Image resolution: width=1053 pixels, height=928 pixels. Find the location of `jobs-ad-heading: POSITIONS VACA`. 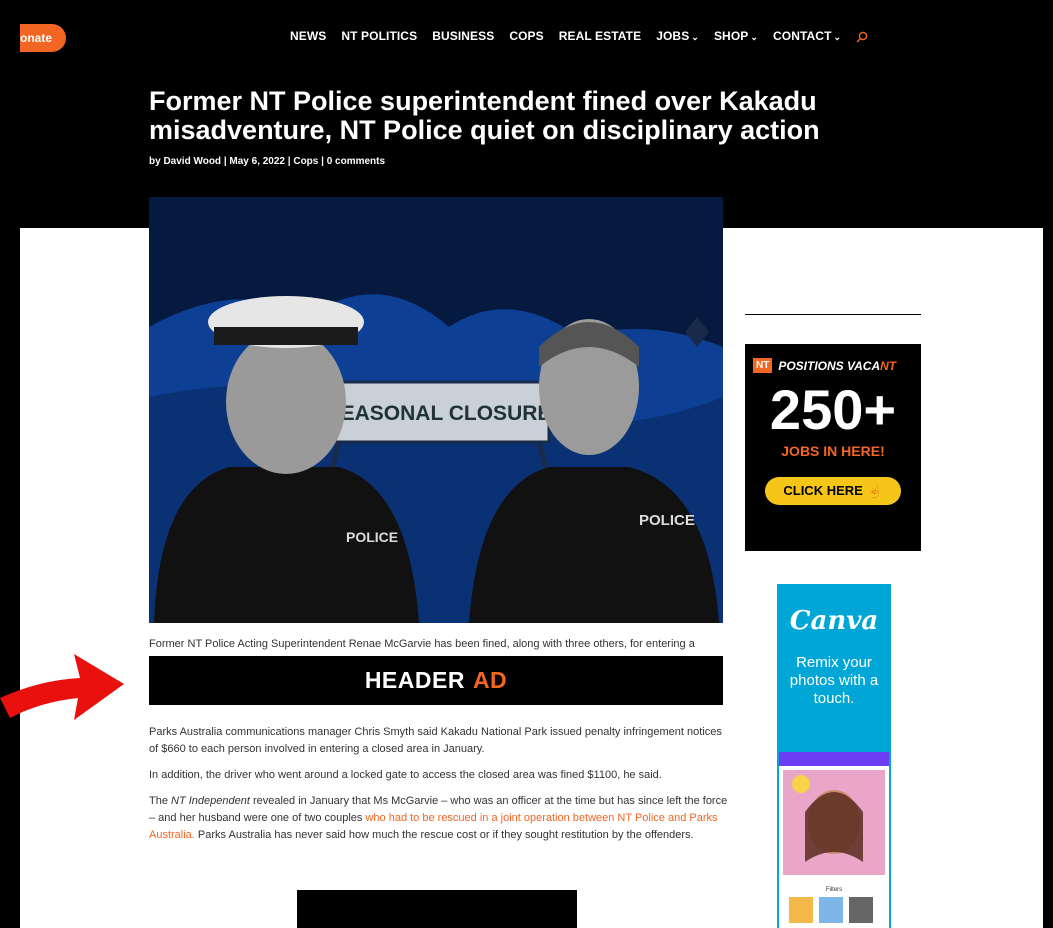

jobs-ad-heading: POSITIONS VACA is located at coordinates (829, 365).